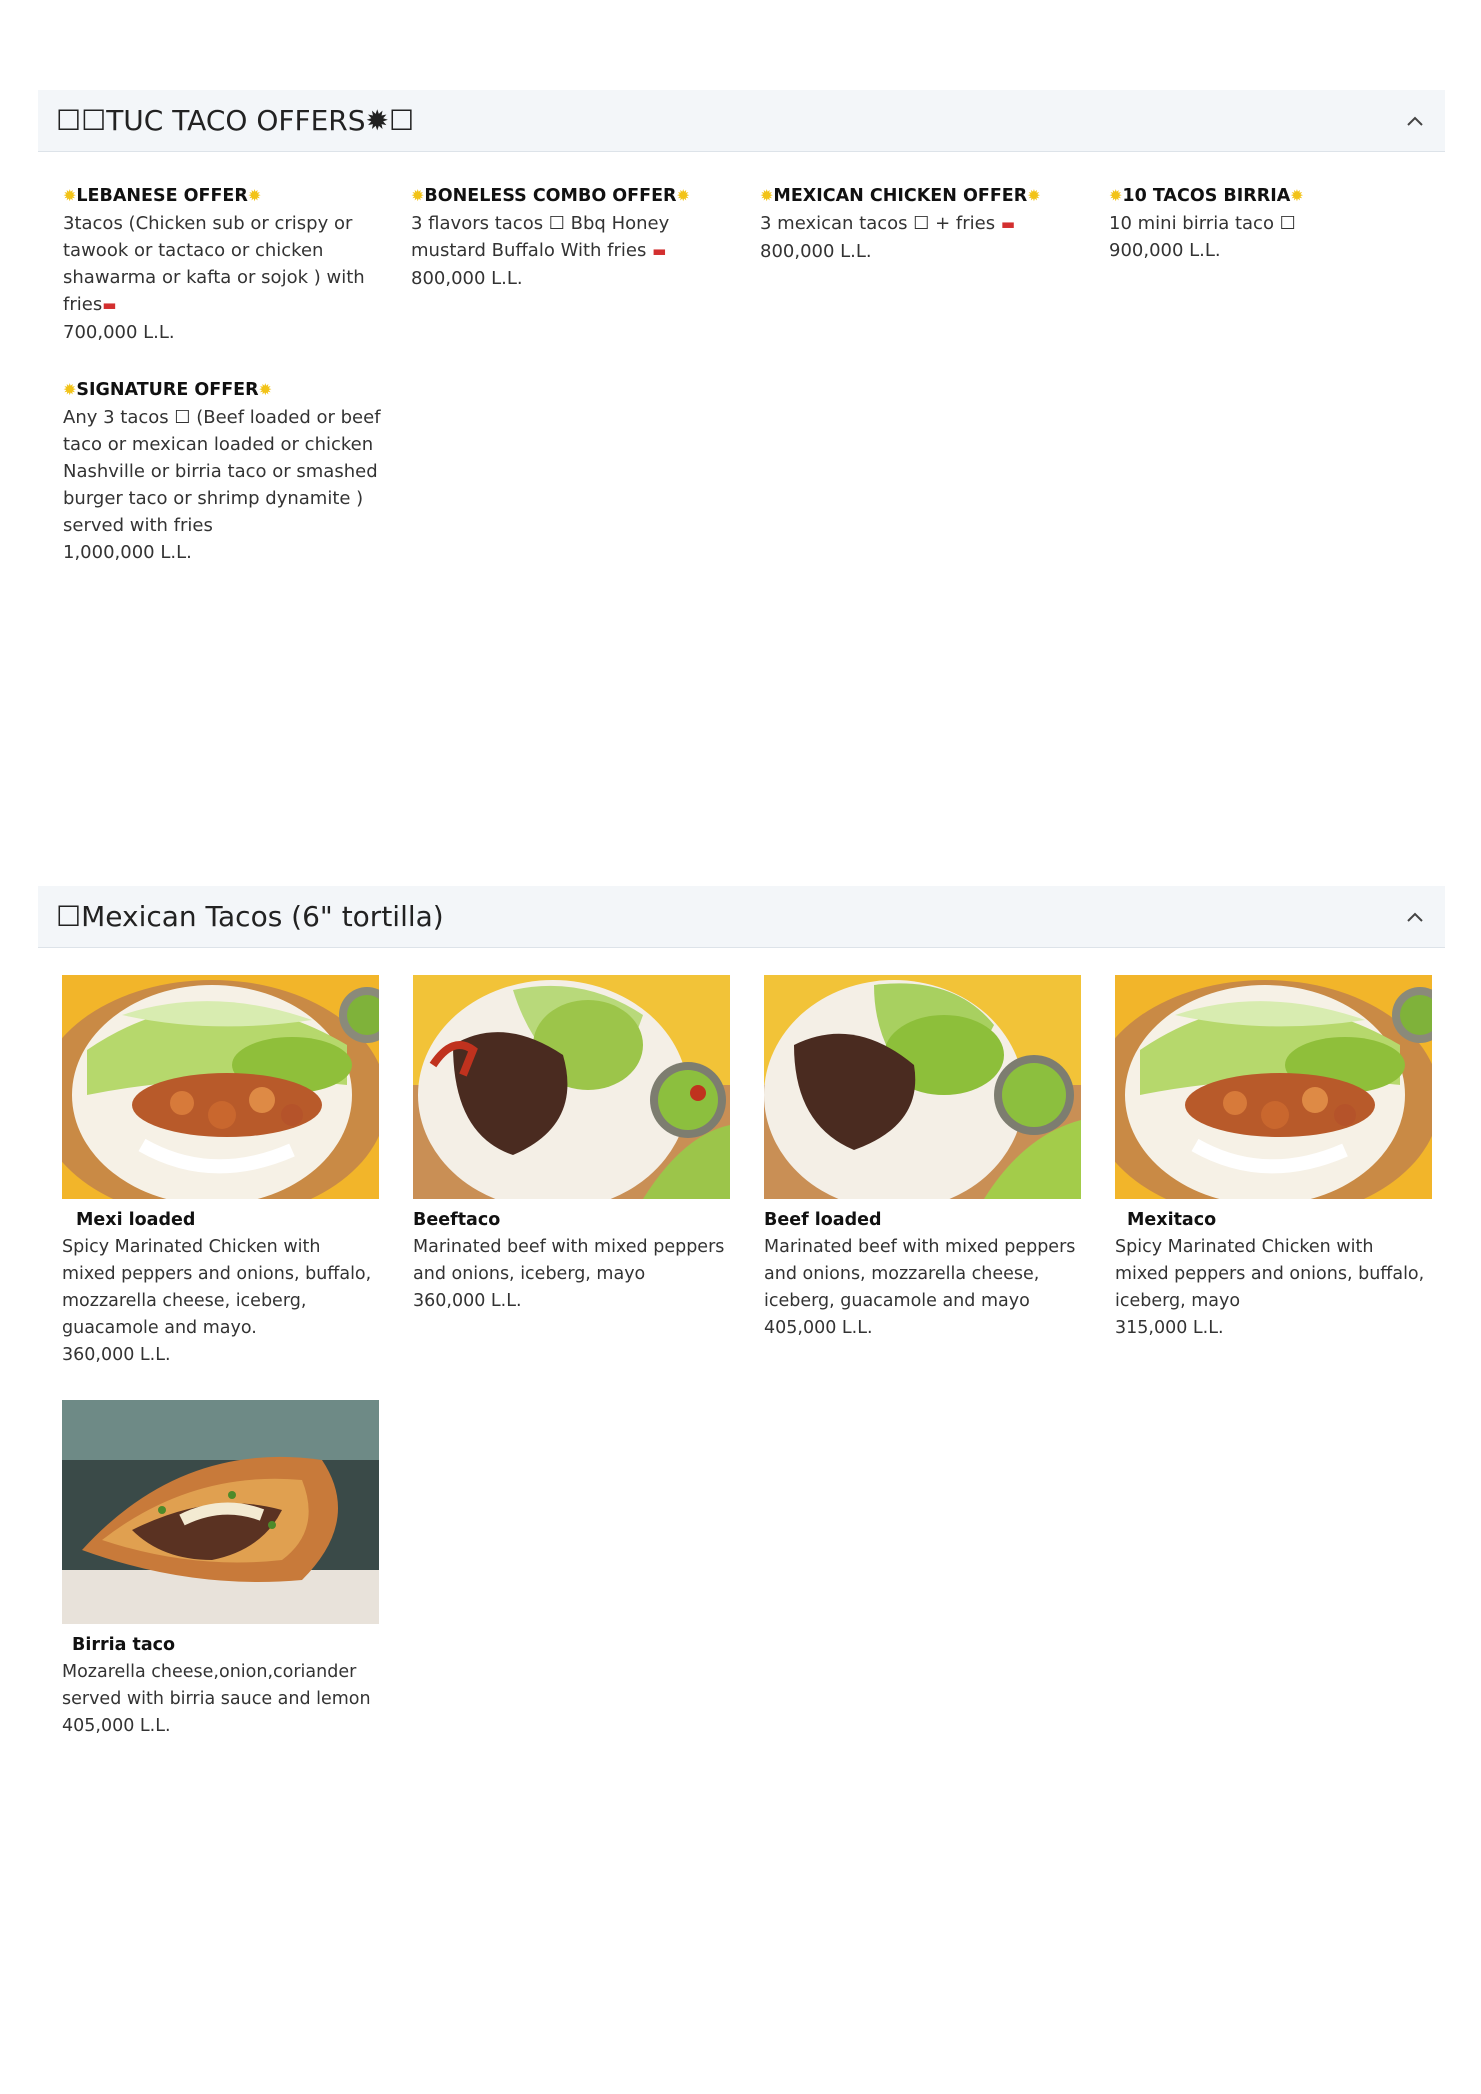 Image resolution: width=1481 pixels, height=2094 pixels. Describe the element at coordinates (457, 1220) in the screenshot. I see `item-name: Beeftaco` at that location.